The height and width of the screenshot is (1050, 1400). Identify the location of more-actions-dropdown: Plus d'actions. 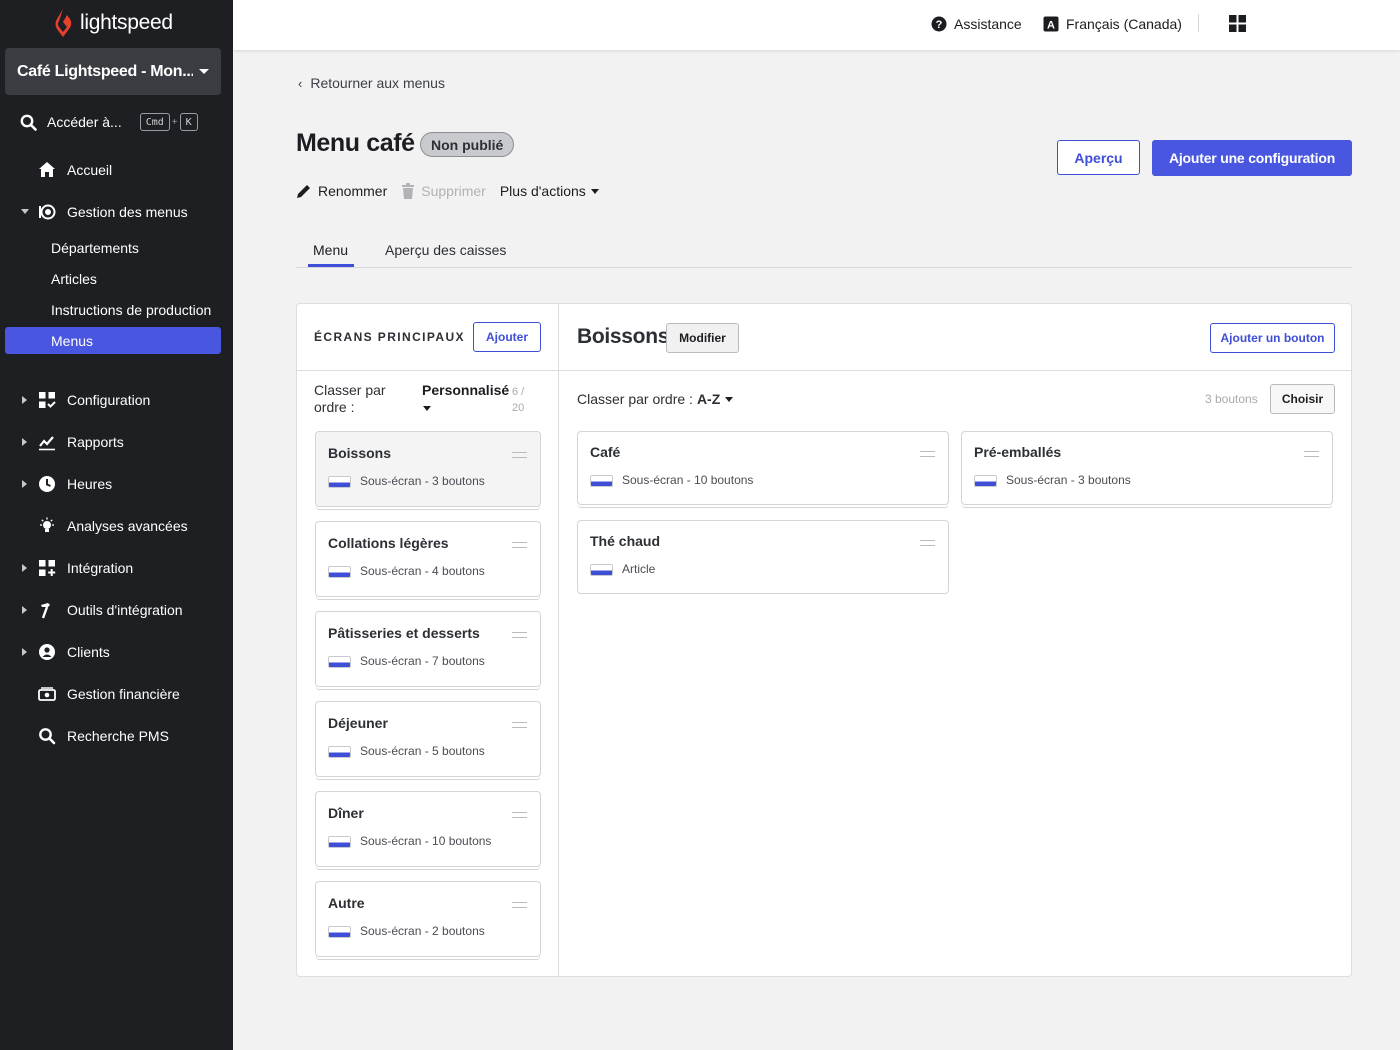
(549, 191).